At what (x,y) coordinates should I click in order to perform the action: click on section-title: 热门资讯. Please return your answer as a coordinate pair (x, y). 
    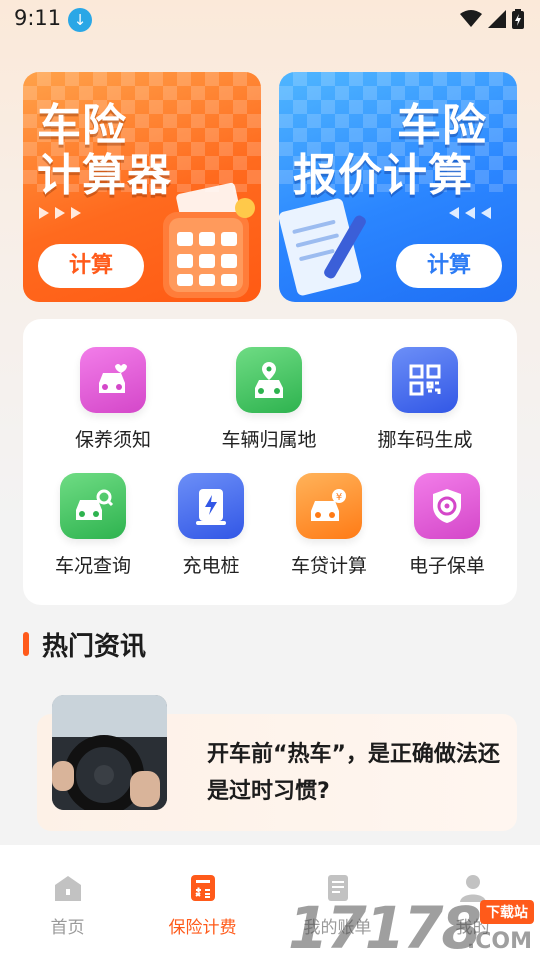
    Looking at the image, I should click on (94, 647).